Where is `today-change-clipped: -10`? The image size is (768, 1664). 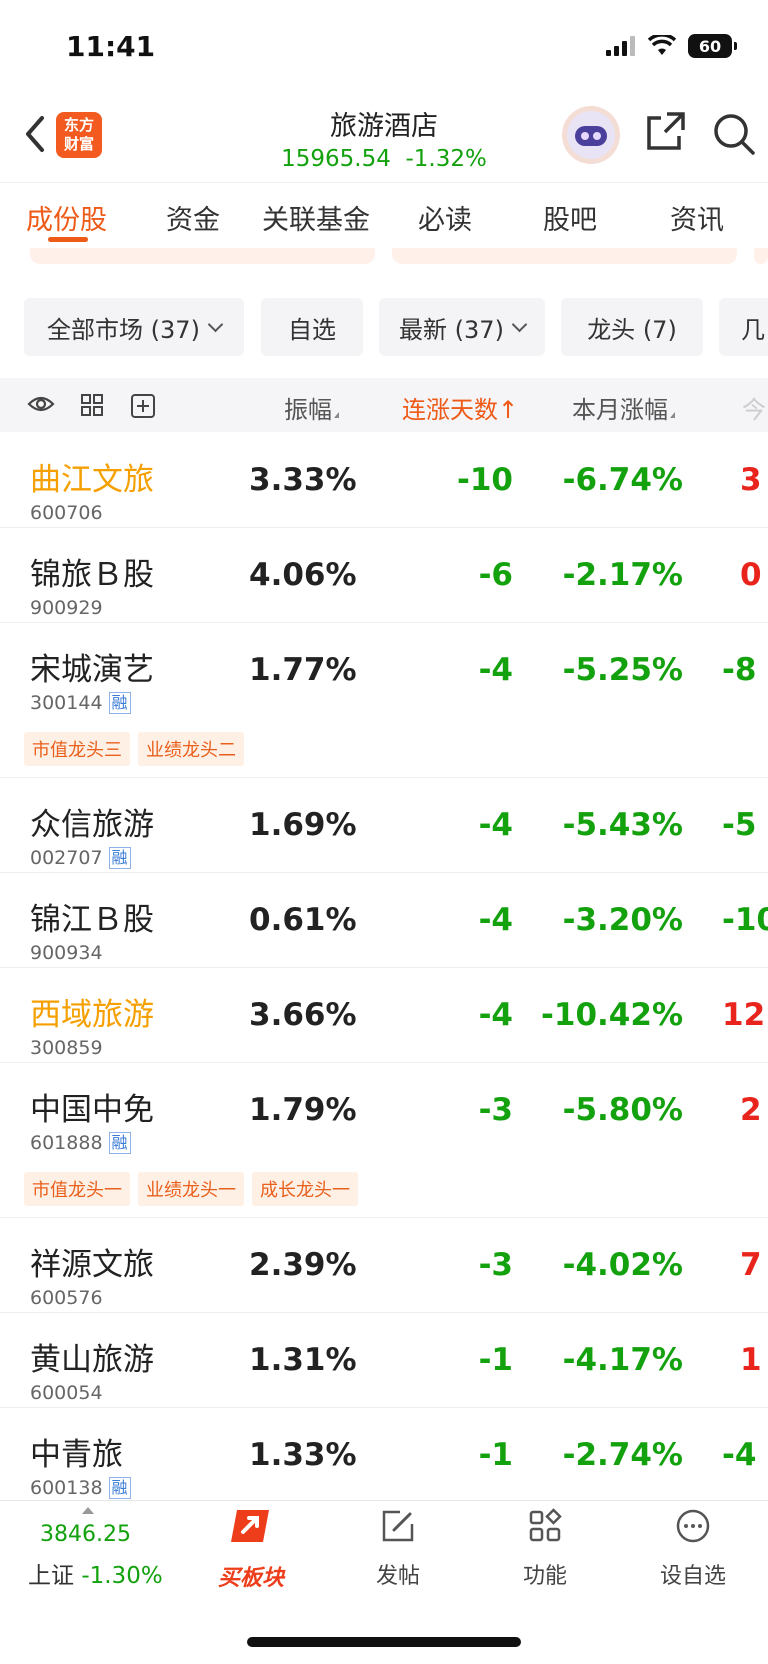 today-change-clipped: -10 is located at coordinates (745, 920).